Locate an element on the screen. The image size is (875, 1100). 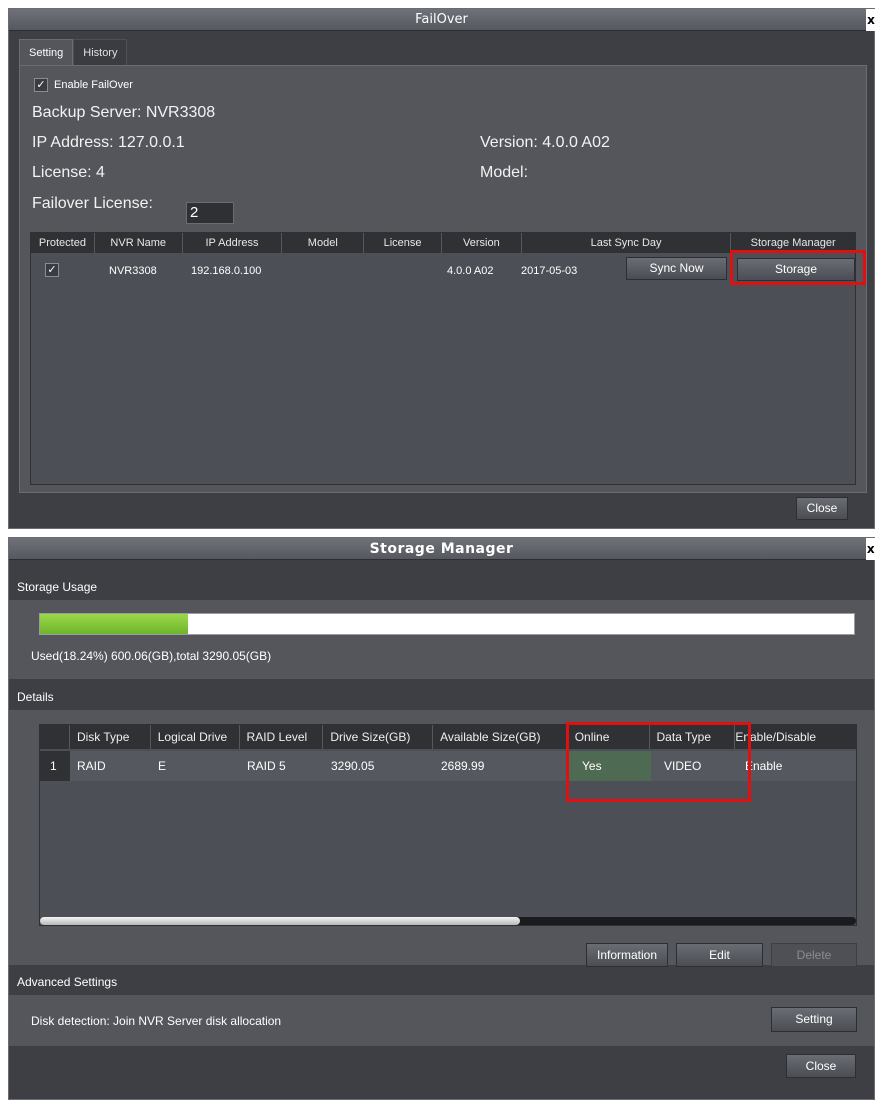
license-label: License: 4 is located at coordinates (68, 172).